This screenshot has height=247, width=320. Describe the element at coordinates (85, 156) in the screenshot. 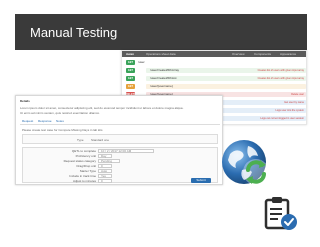

I see `field-label: Proficiency unit` at that location.